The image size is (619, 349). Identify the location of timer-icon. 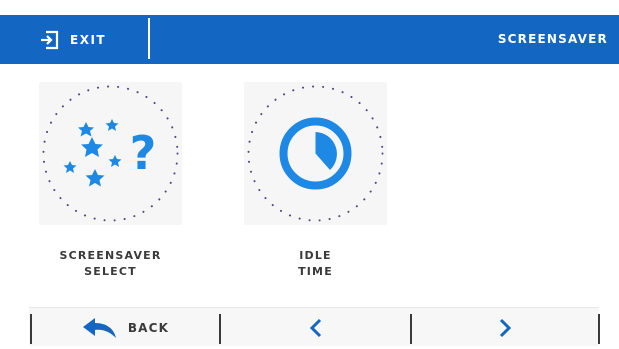
(315, 153).